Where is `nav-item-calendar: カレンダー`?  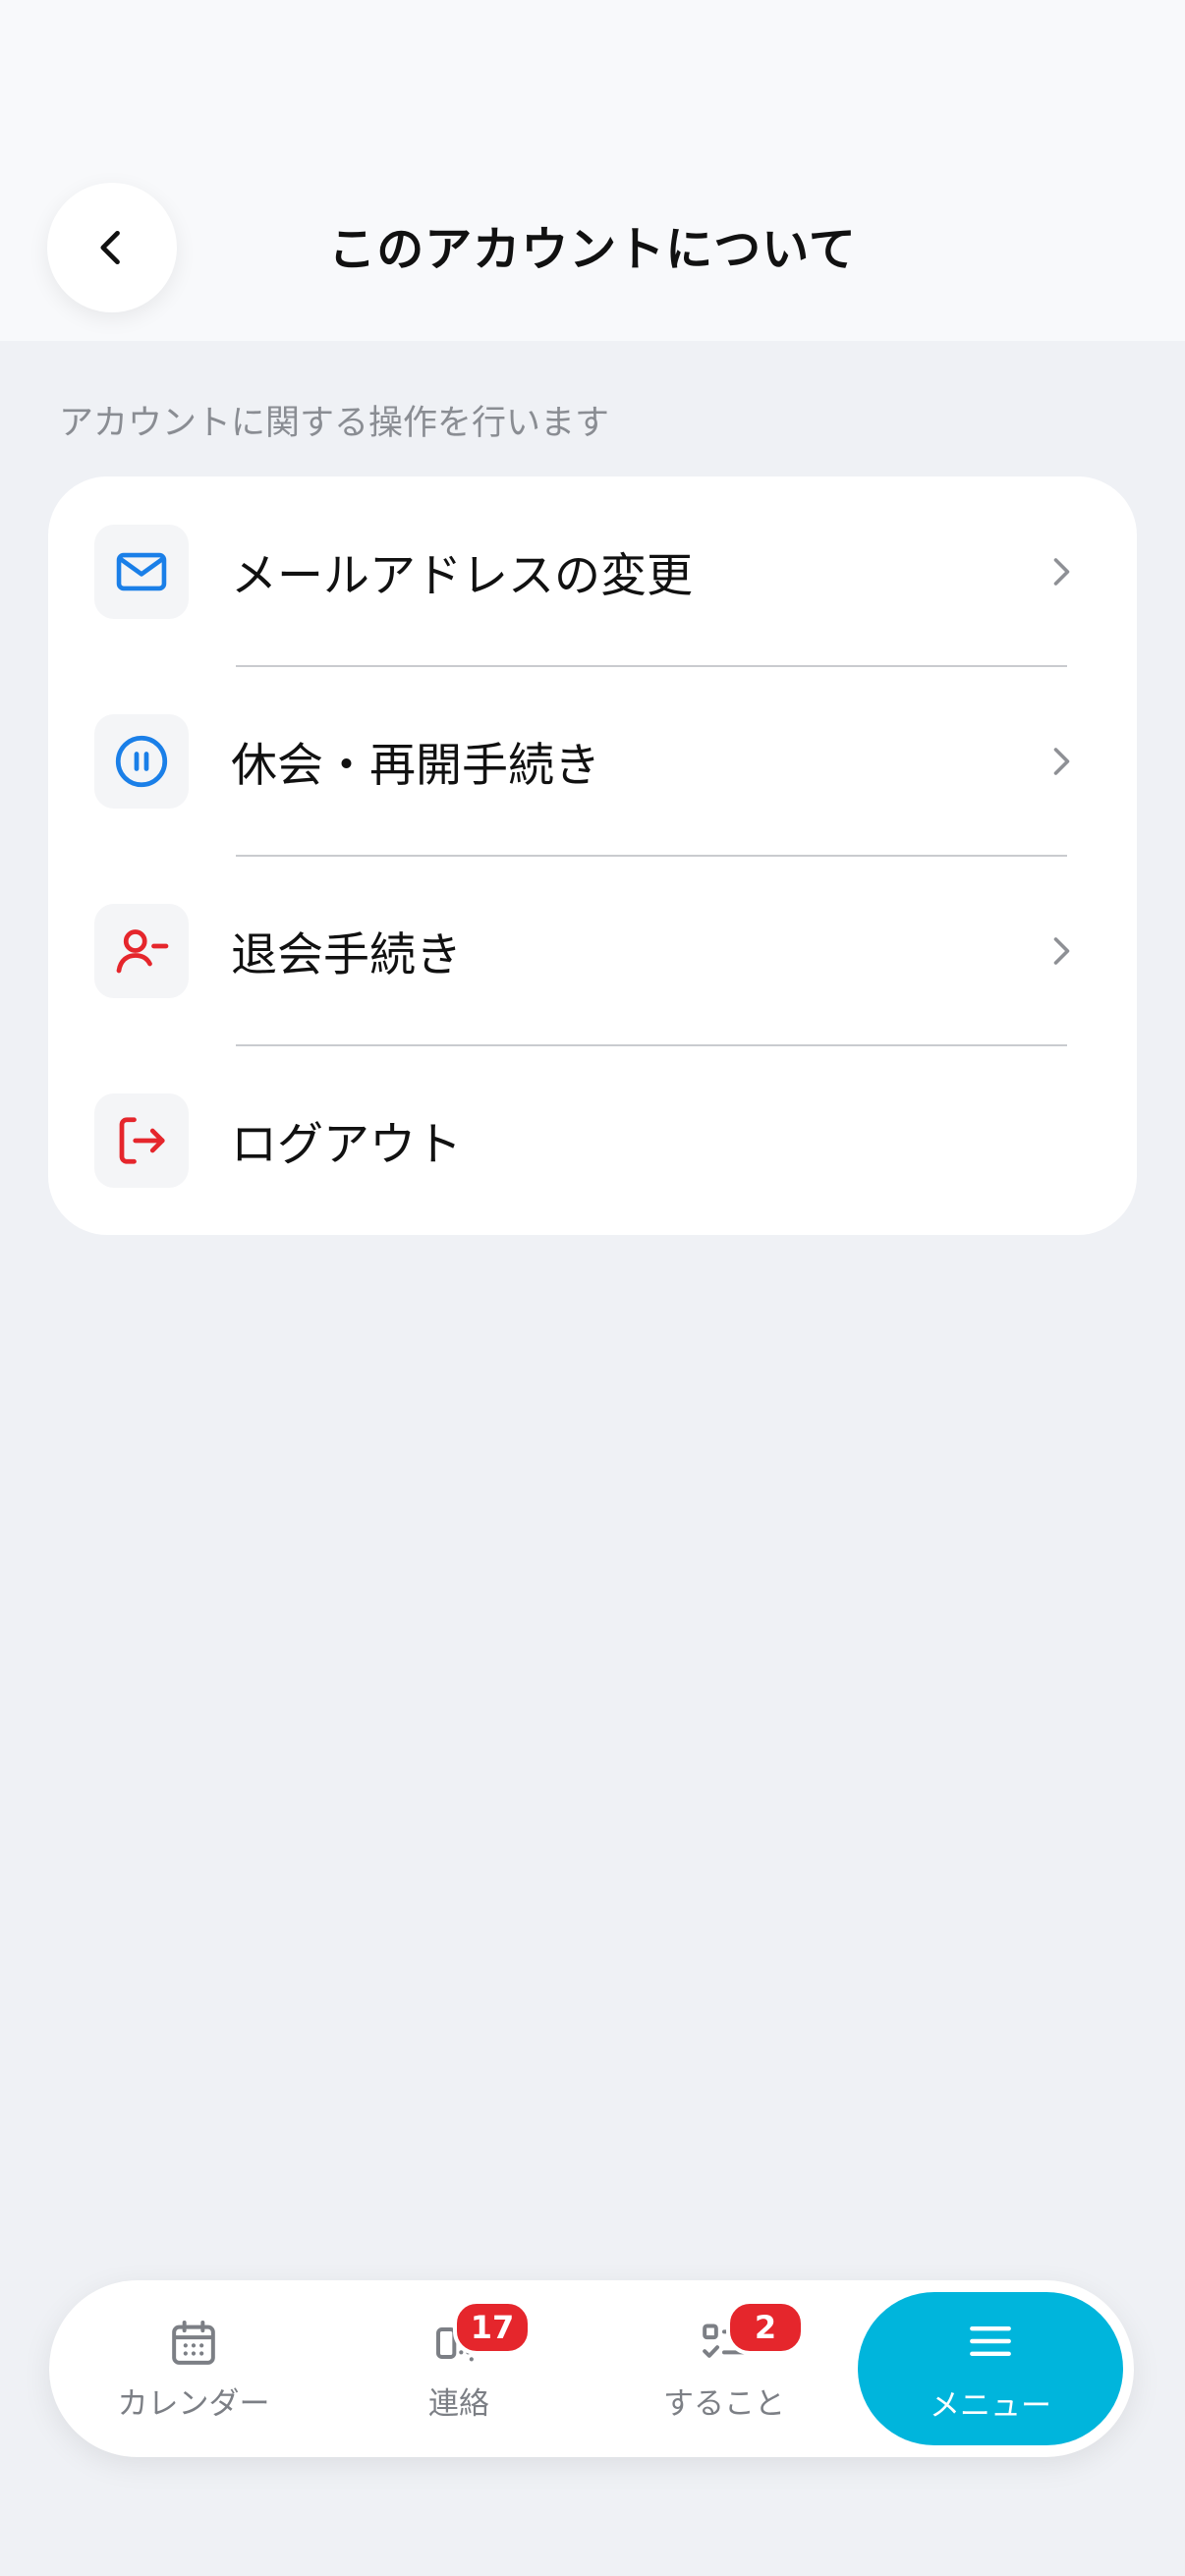 nav-item-calendar: カレンダー is located at coordinates (194, 2368).